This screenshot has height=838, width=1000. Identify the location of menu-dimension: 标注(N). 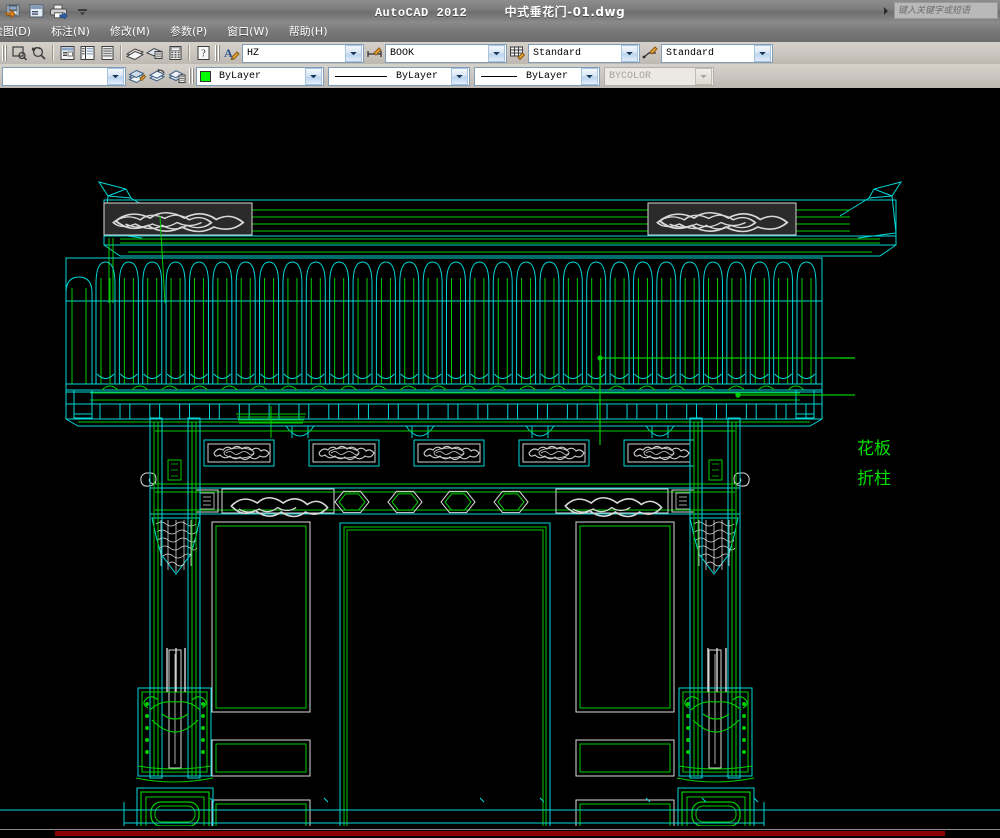
(70, 32).